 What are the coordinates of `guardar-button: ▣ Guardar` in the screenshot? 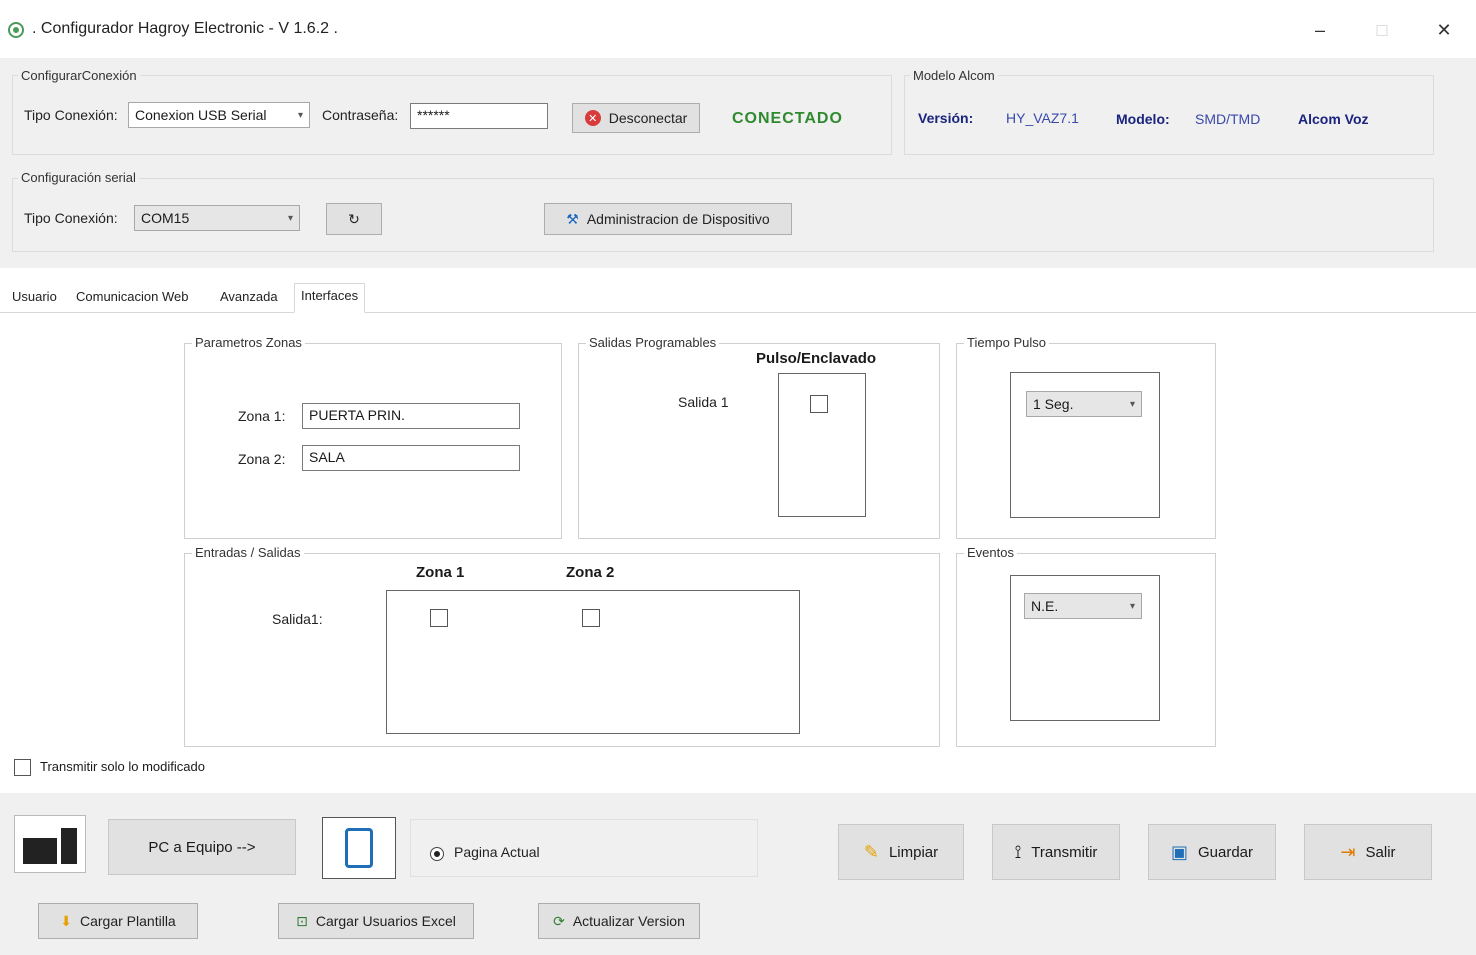 It's located at (1212, 852).